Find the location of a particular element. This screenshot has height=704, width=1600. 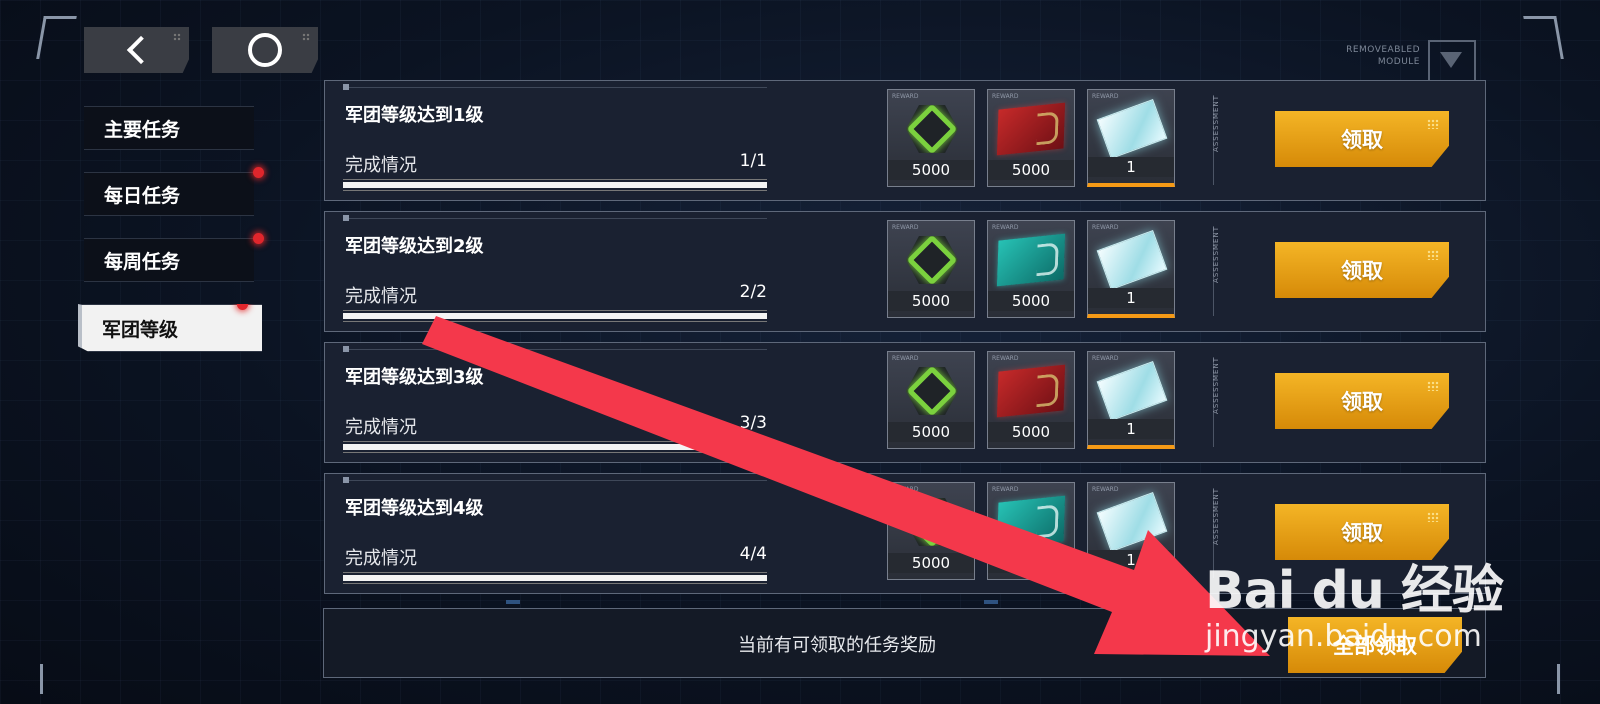

task-title: 军团等级达到3级 is located at coordinates (414, 377).